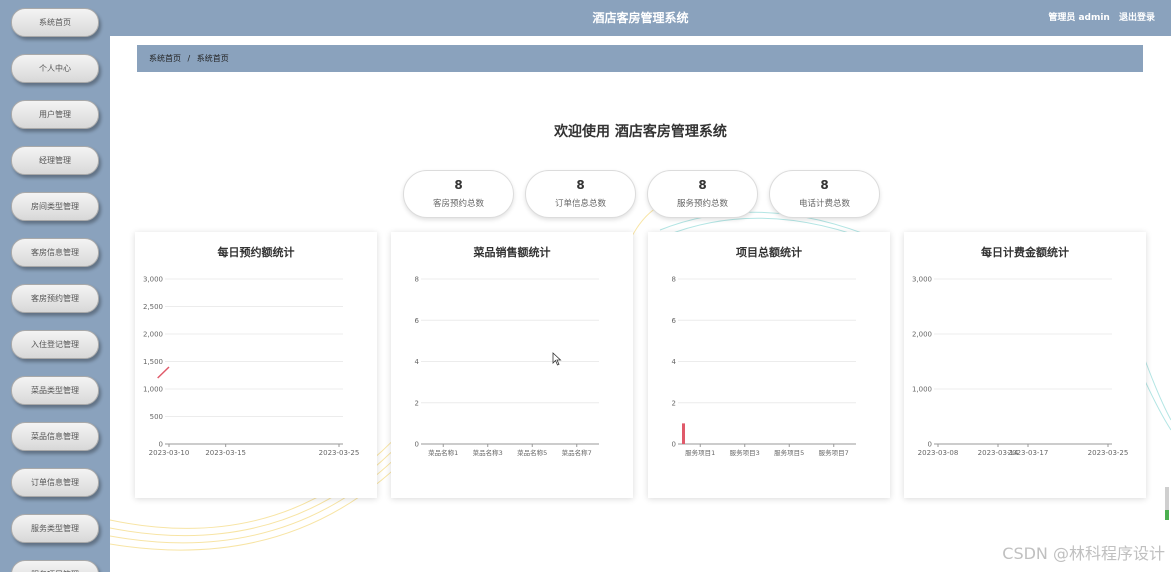 This screenshot has height=572, width=1171. I want to click on stat-label: 电话计费总数, so click(824, 204).